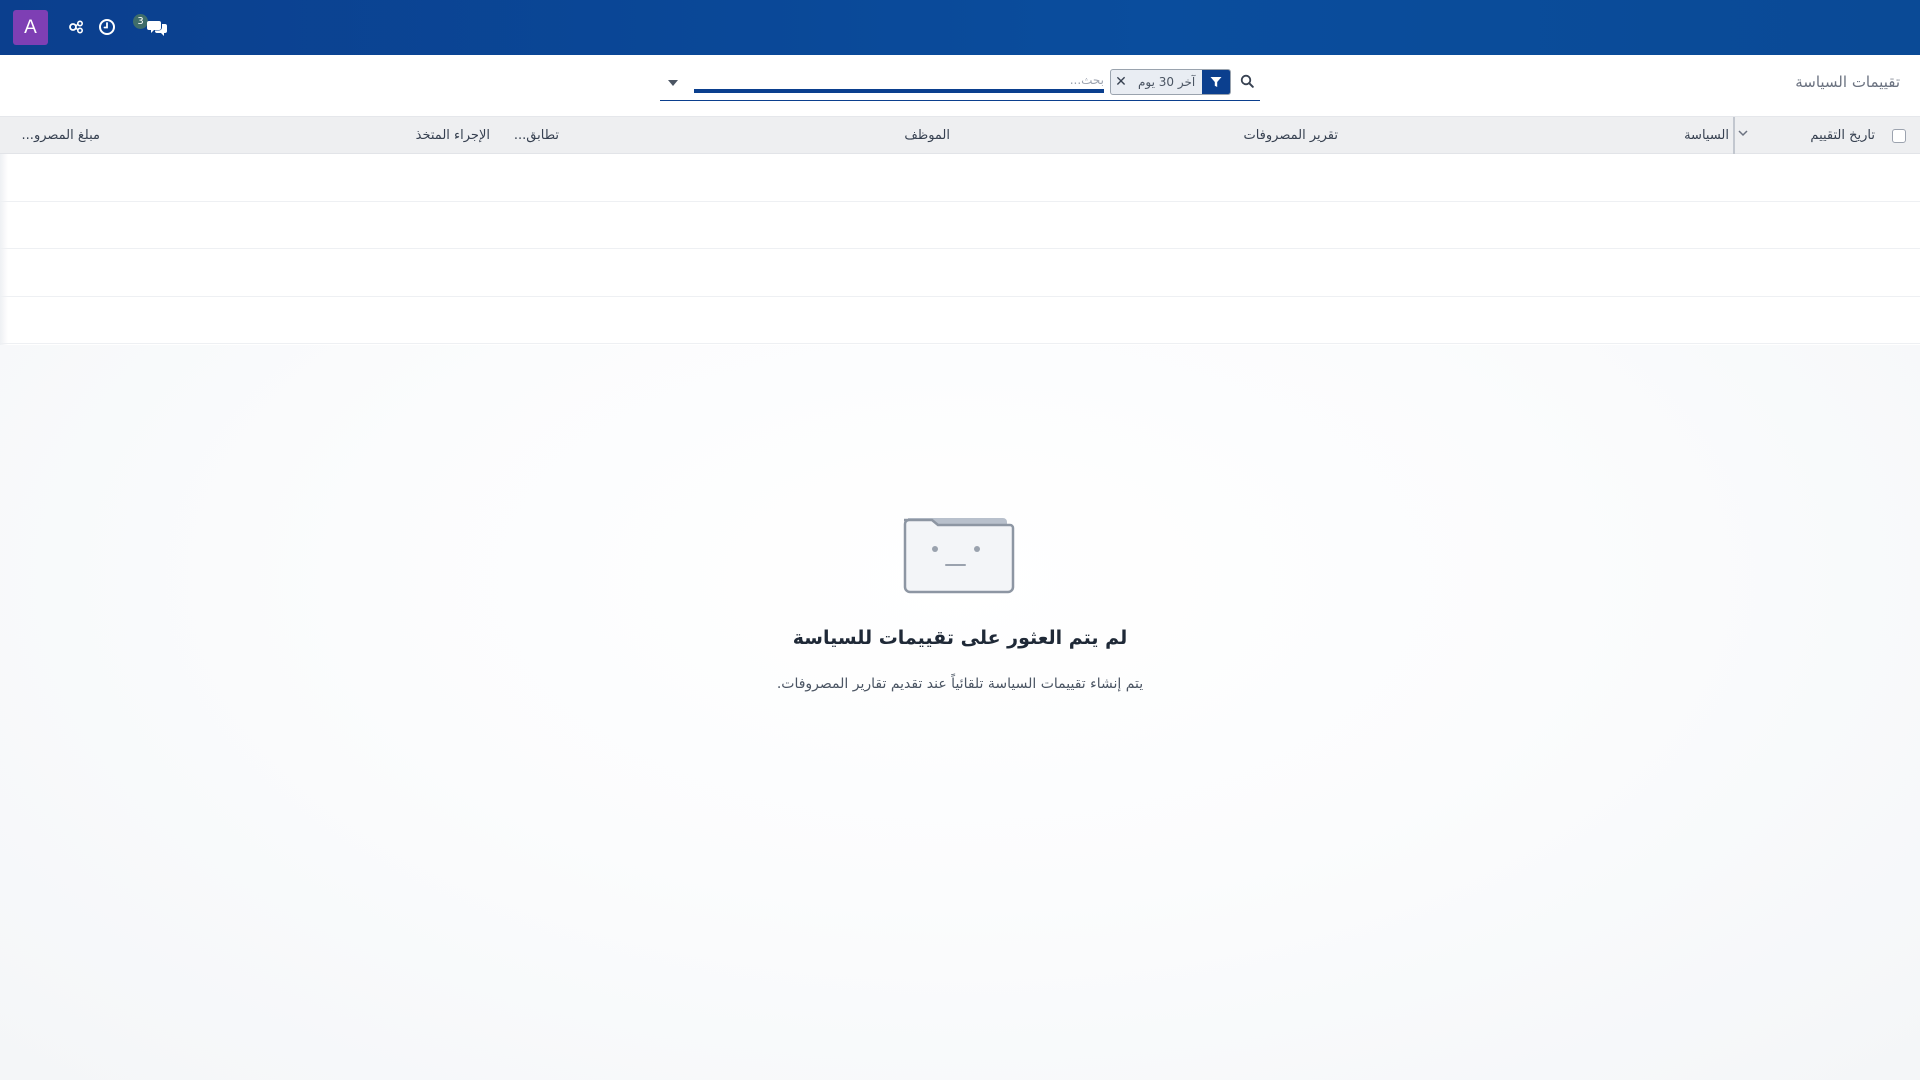 This screenshot has width=1920, height=1080. I want to click on column-resize-handle, so click(1734, 135).